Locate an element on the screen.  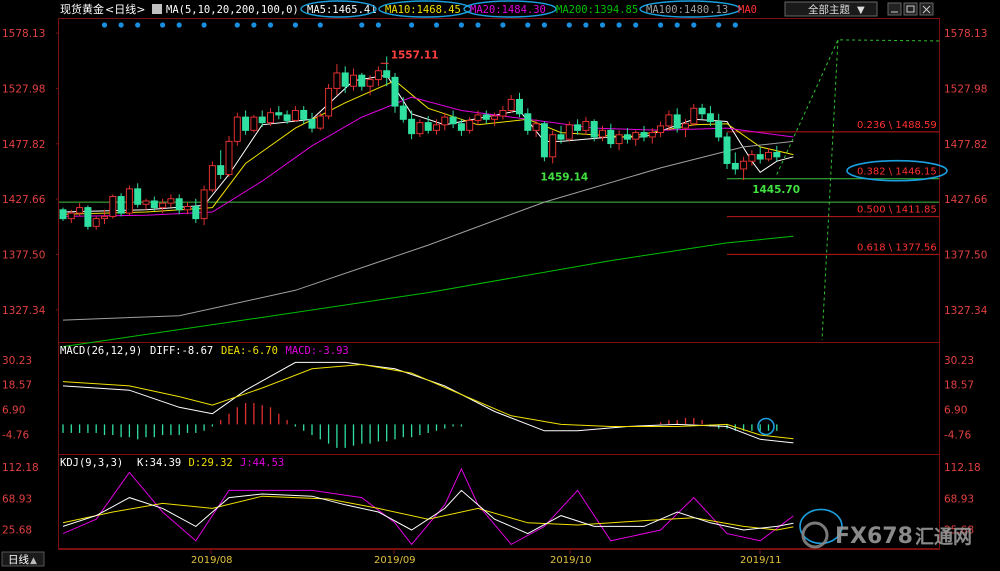
price-tick-right: 1377.50 is located at coordinates (965, 255).